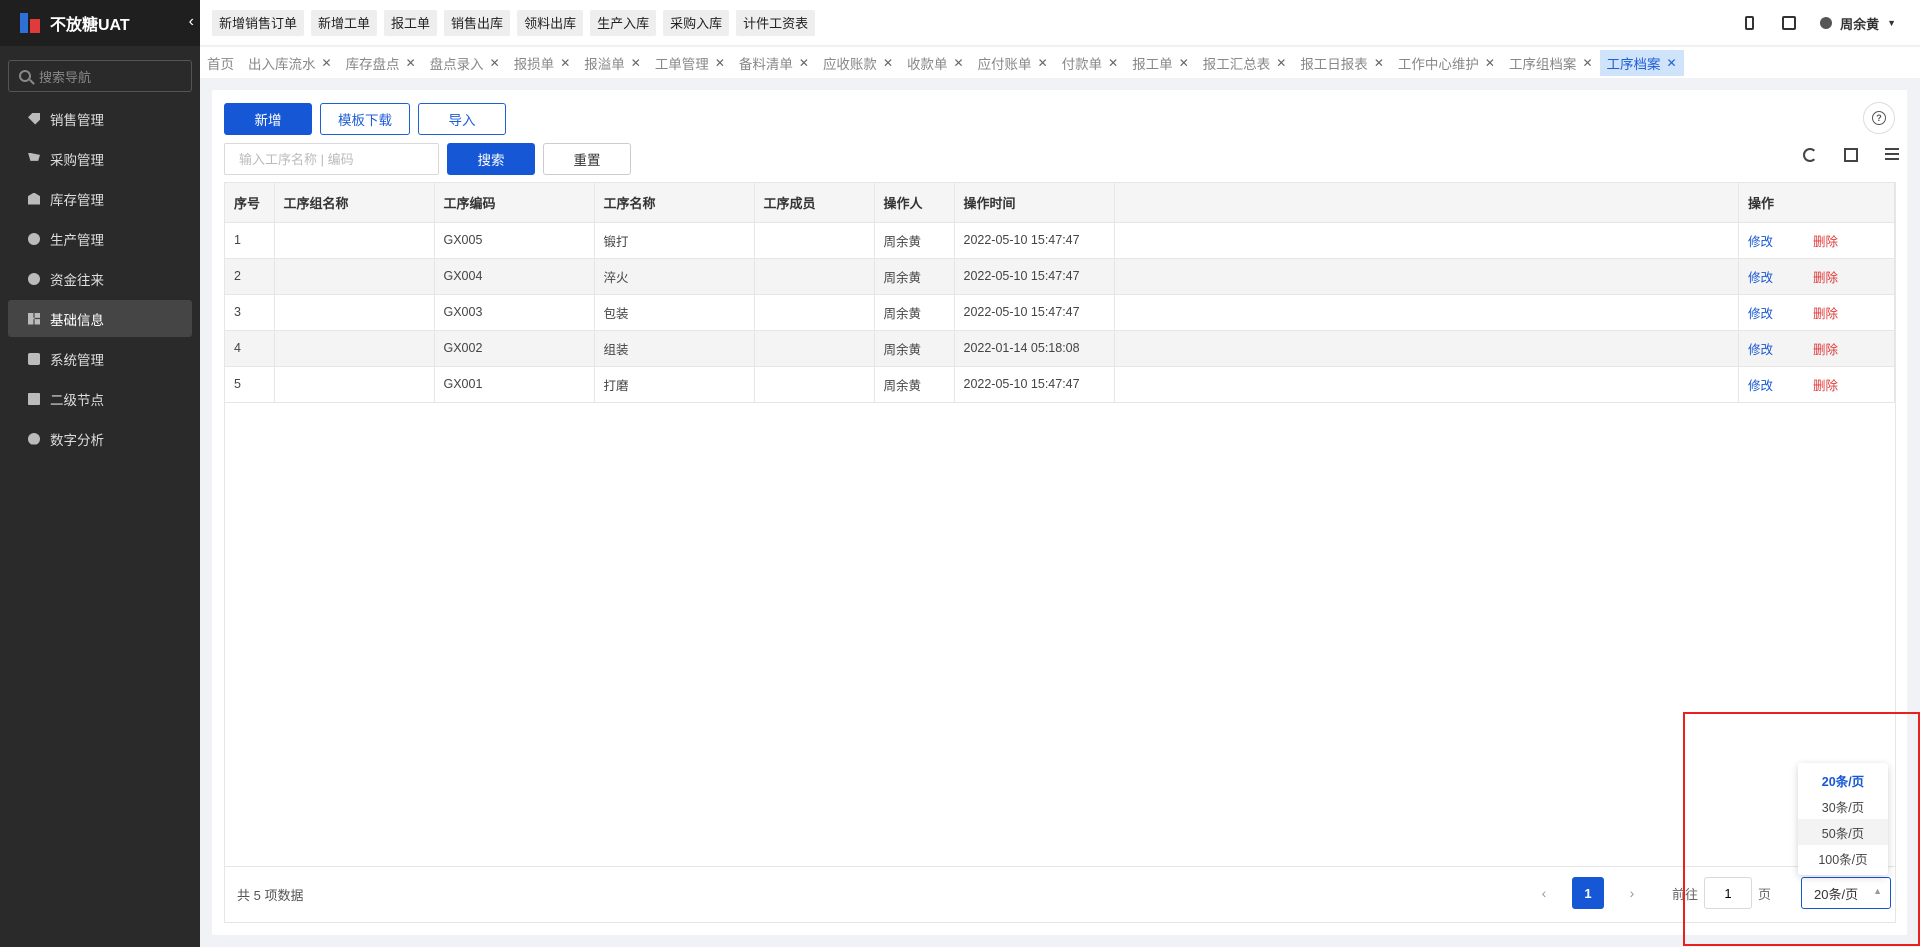  I want to click on column-header-time: 操作时间, so click(1034, 203).